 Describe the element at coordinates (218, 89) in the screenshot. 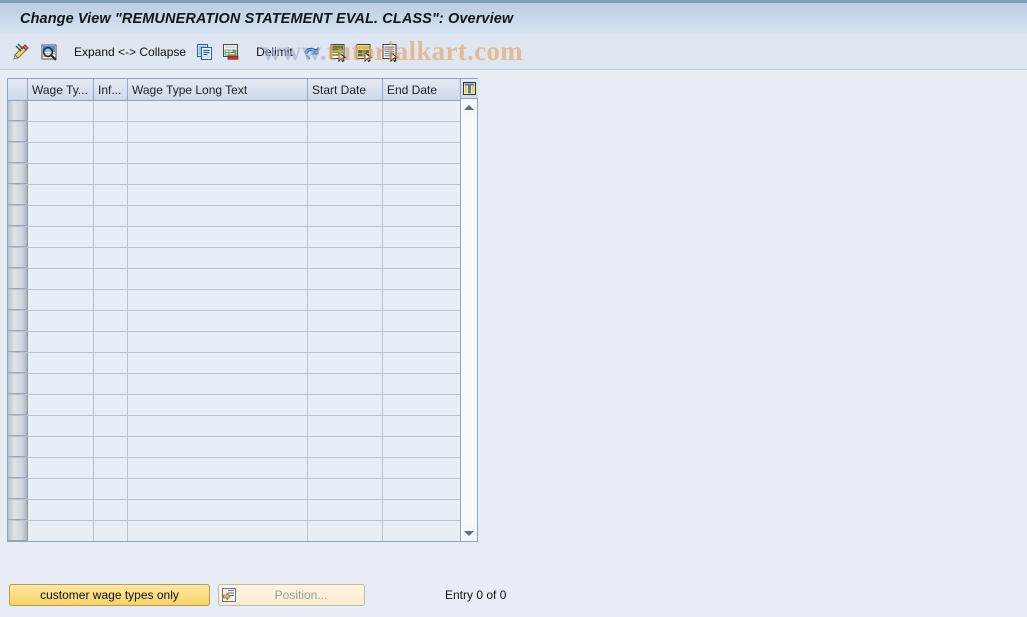

I see `column-header-long-text: Wage Type Long Text` at that location.